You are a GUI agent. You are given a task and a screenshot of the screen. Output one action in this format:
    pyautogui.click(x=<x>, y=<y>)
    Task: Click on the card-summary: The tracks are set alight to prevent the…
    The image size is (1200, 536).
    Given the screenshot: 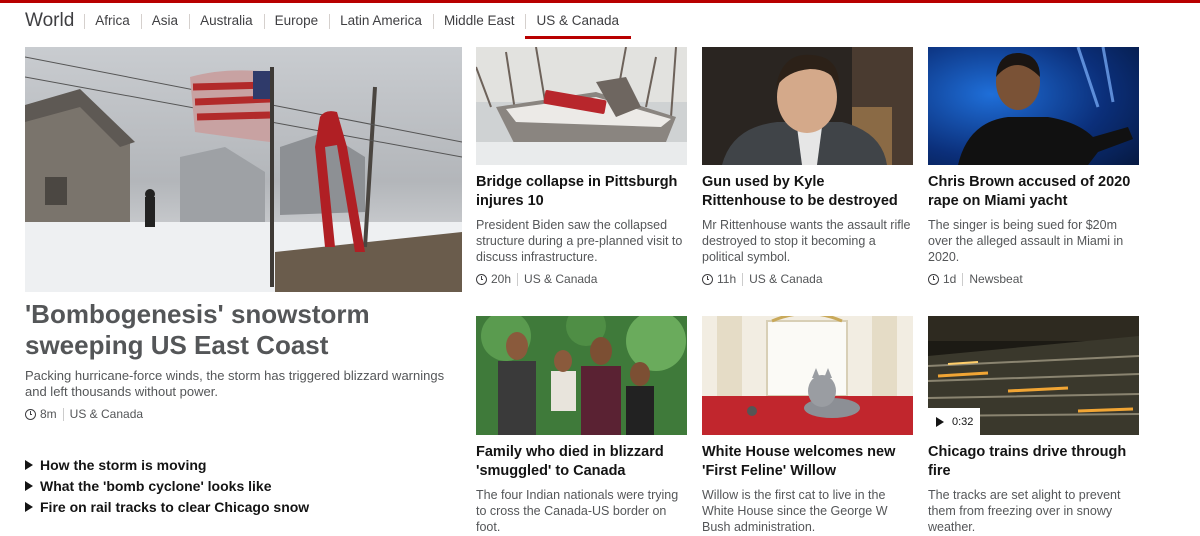 What is the action you would take?
    pyautogui.click(x=1024, y=511)
    